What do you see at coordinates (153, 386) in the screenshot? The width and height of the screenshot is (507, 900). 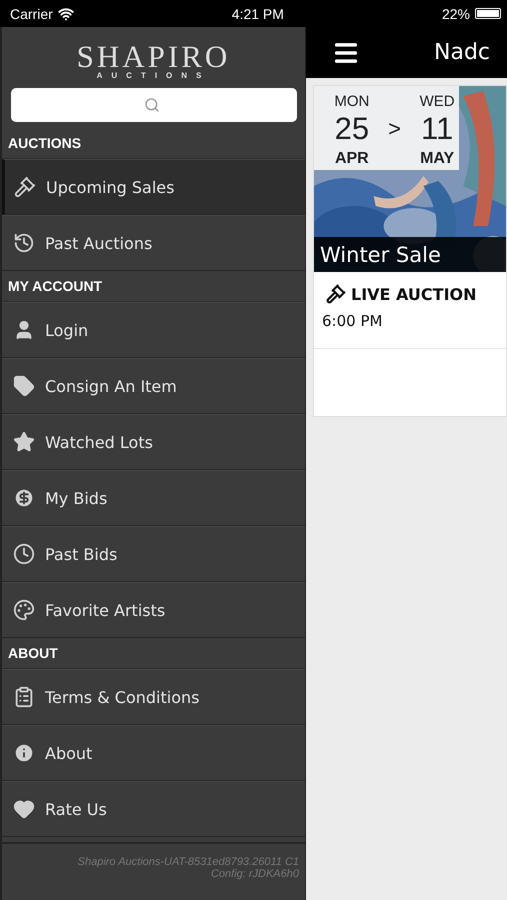 I see `menu-item: Consign An Item` at bounding box center [153, 386].